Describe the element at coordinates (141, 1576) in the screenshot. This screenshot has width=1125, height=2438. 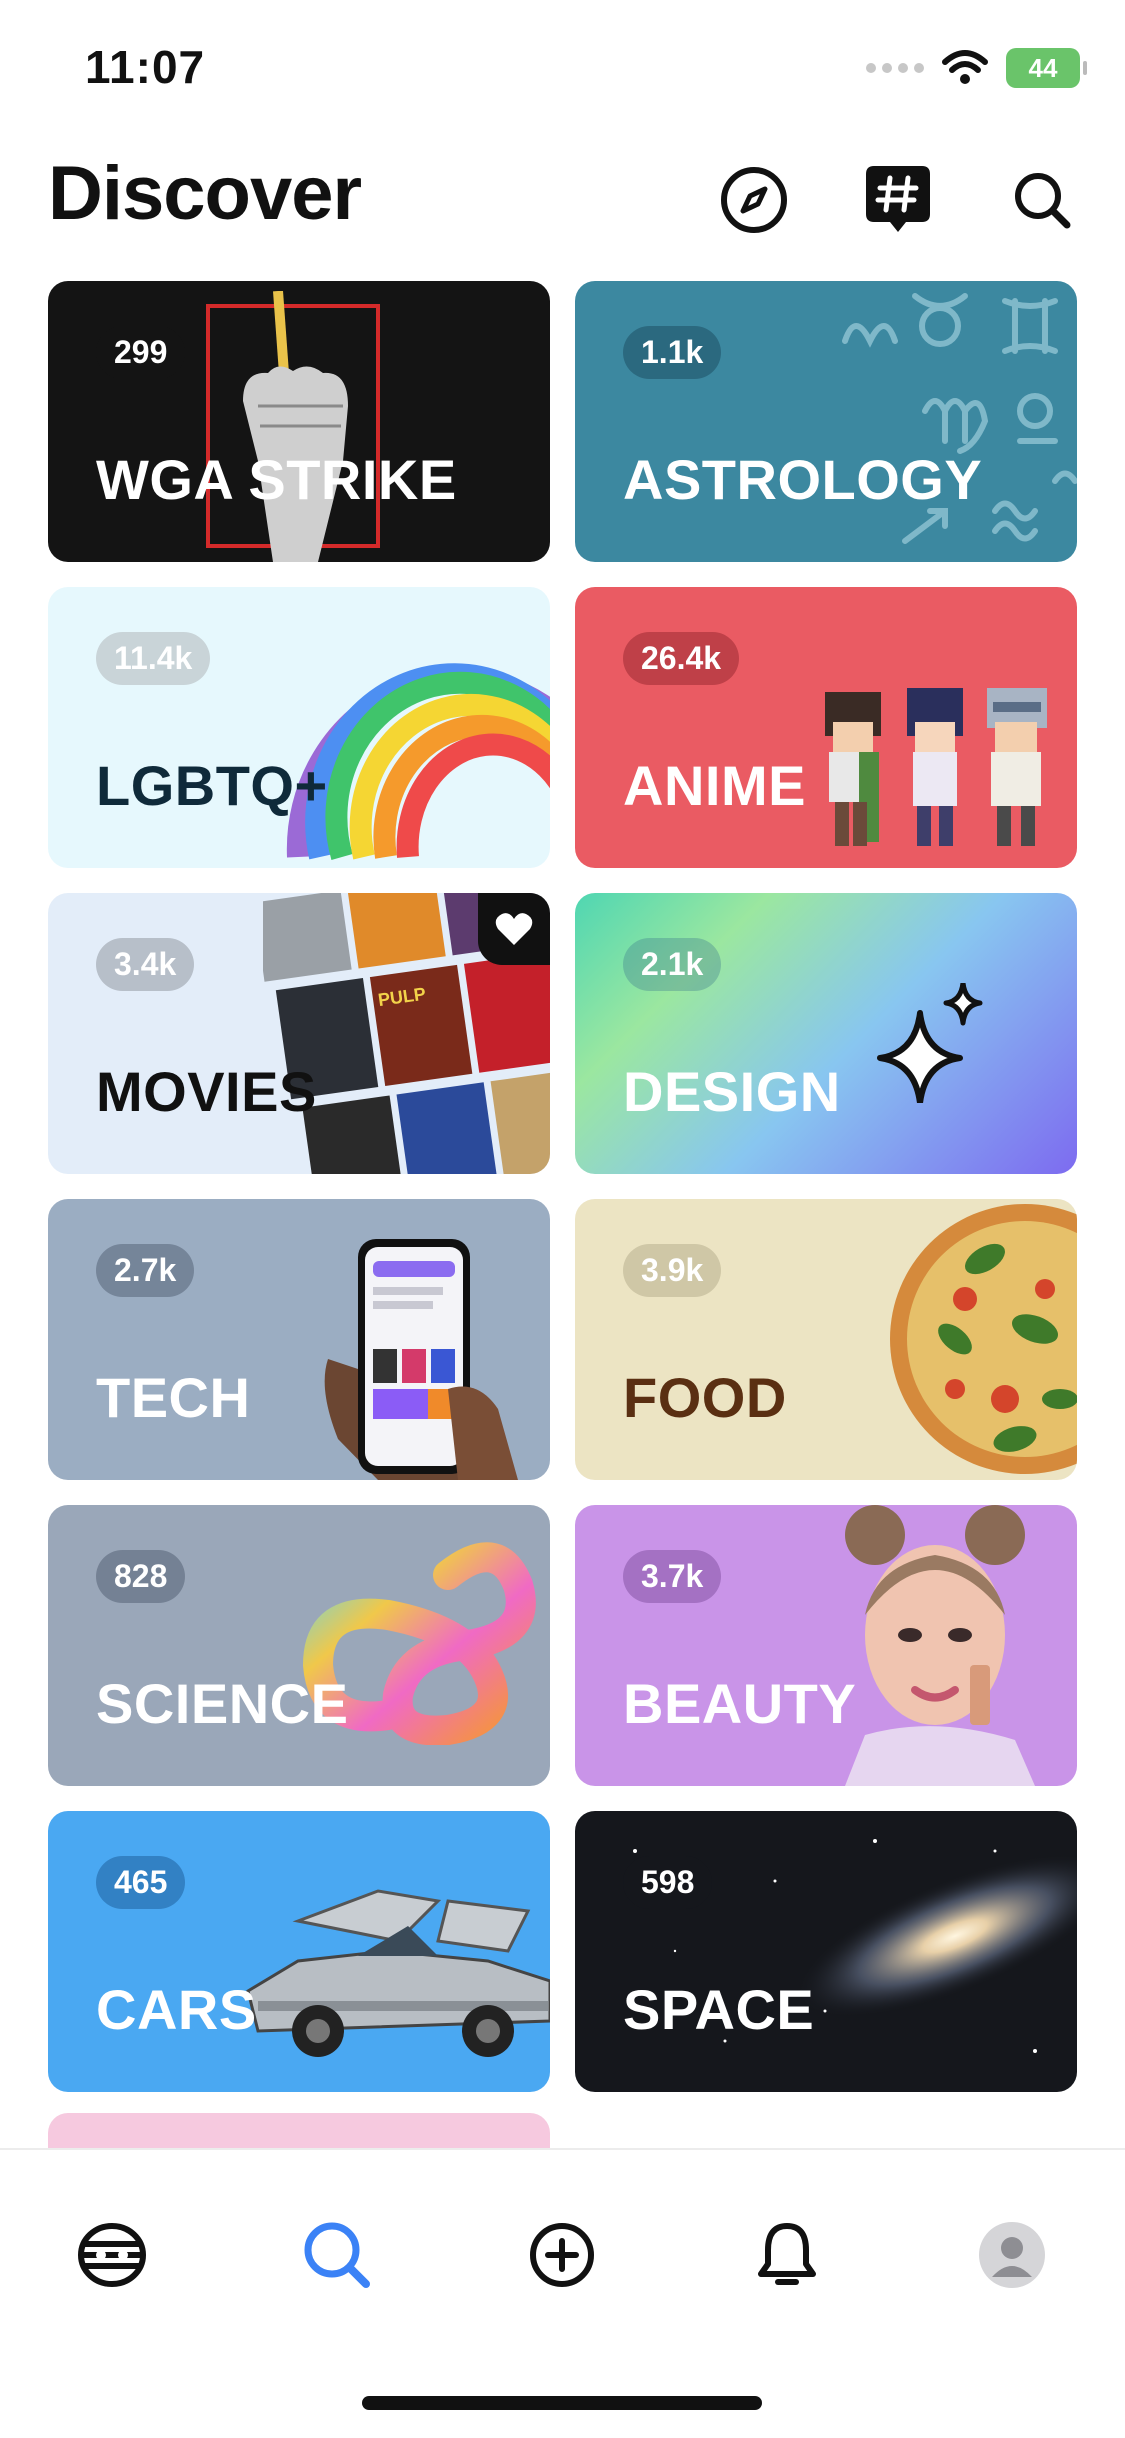
I see `follower-count-badge: 828` at that location.